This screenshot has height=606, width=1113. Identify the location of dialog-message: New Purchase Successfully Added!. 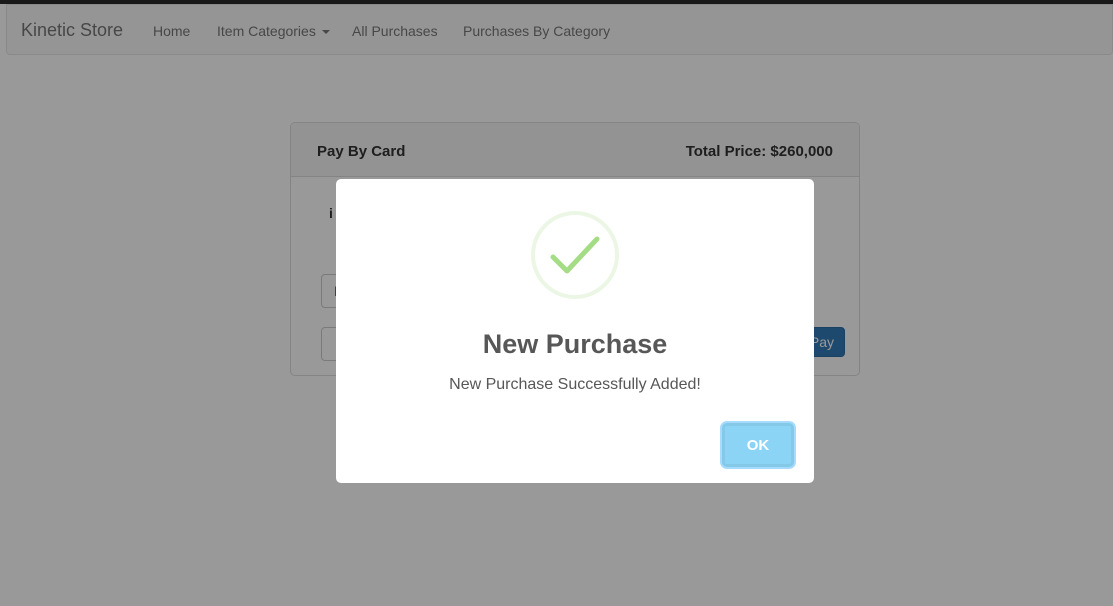
(575, 384).